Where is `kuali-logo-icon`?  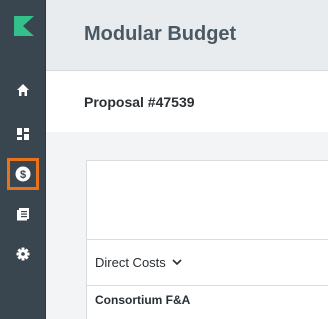
kuali-logo-icon is located at coordinates (24, 26).